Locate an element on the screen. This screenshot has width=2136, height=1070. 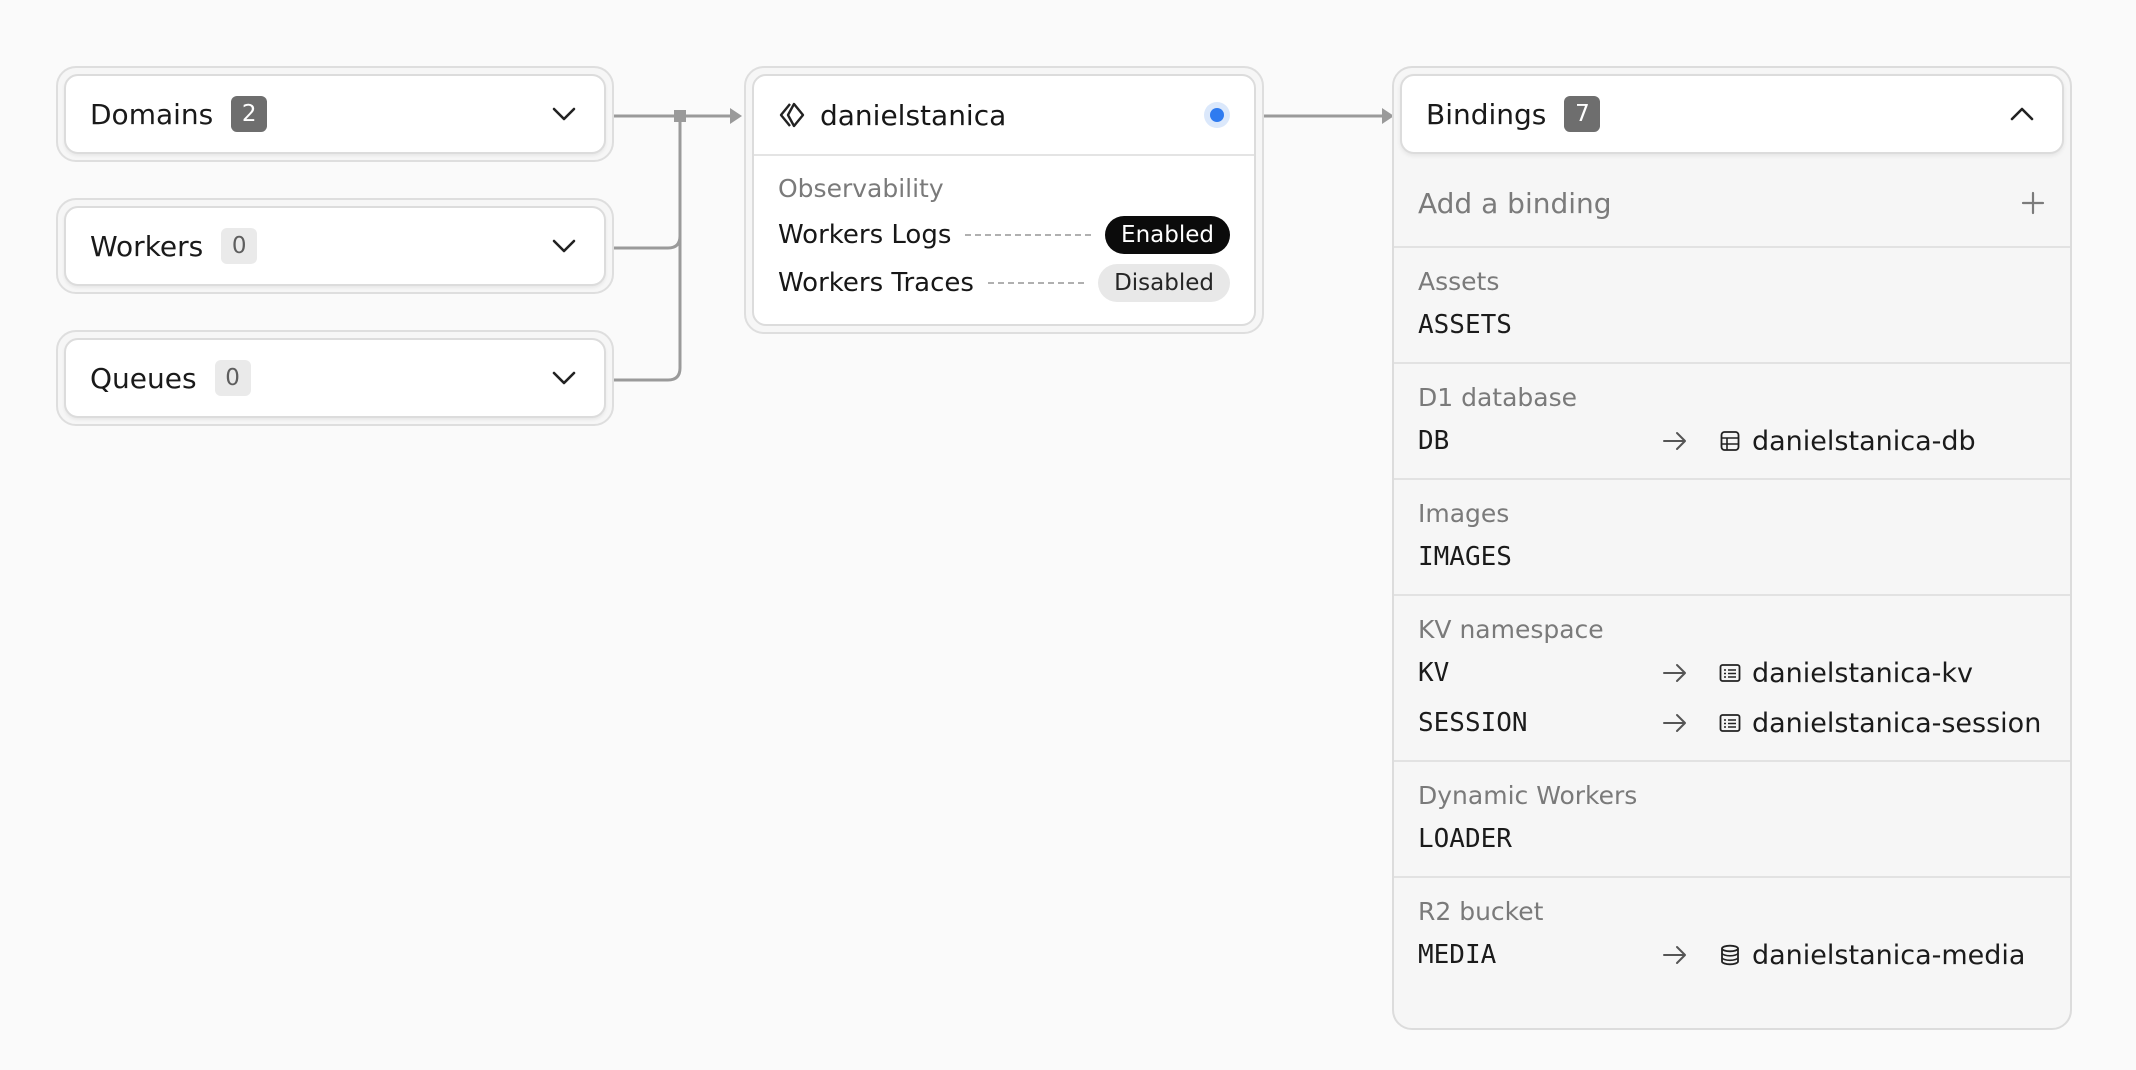
chevron-up-icon is located at coordinates (2022, 114).